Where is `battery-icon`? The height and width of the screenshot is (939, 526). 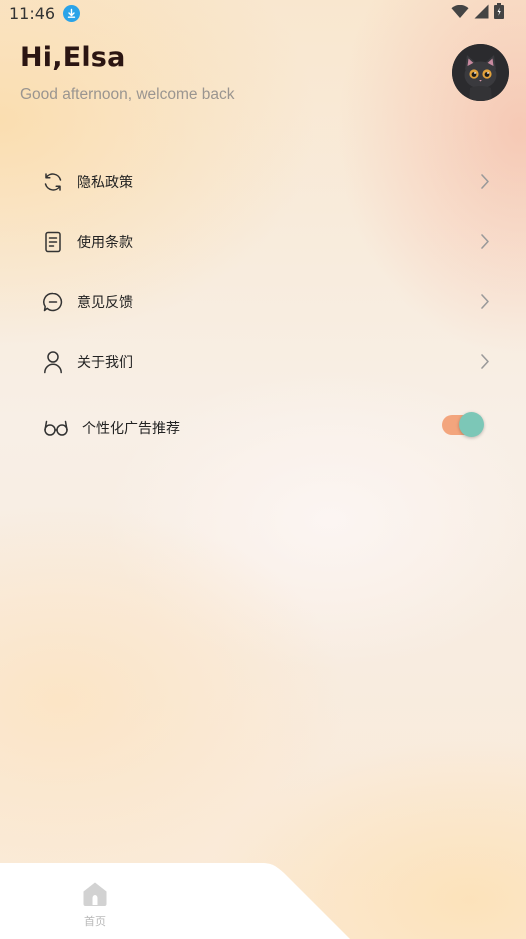
battery-icon is located at coordinates (499, 13).